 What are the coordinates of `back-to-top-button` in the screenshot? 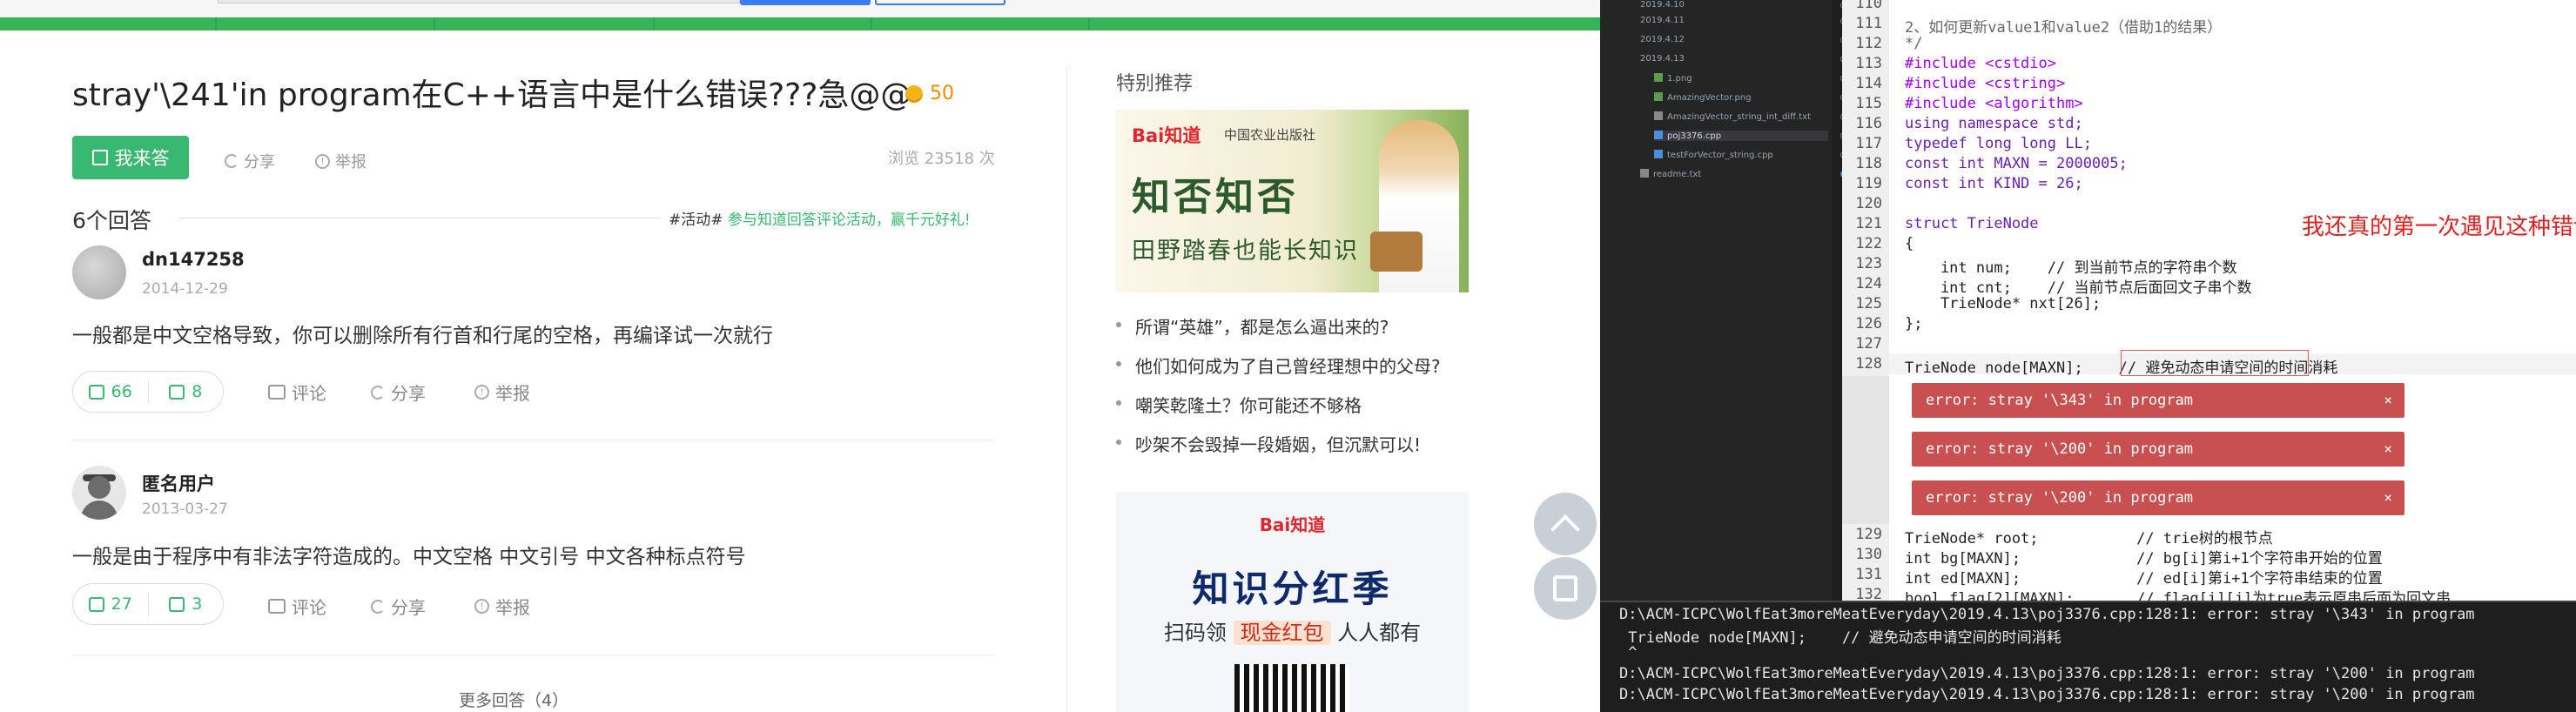 It's located at (1565, 524).